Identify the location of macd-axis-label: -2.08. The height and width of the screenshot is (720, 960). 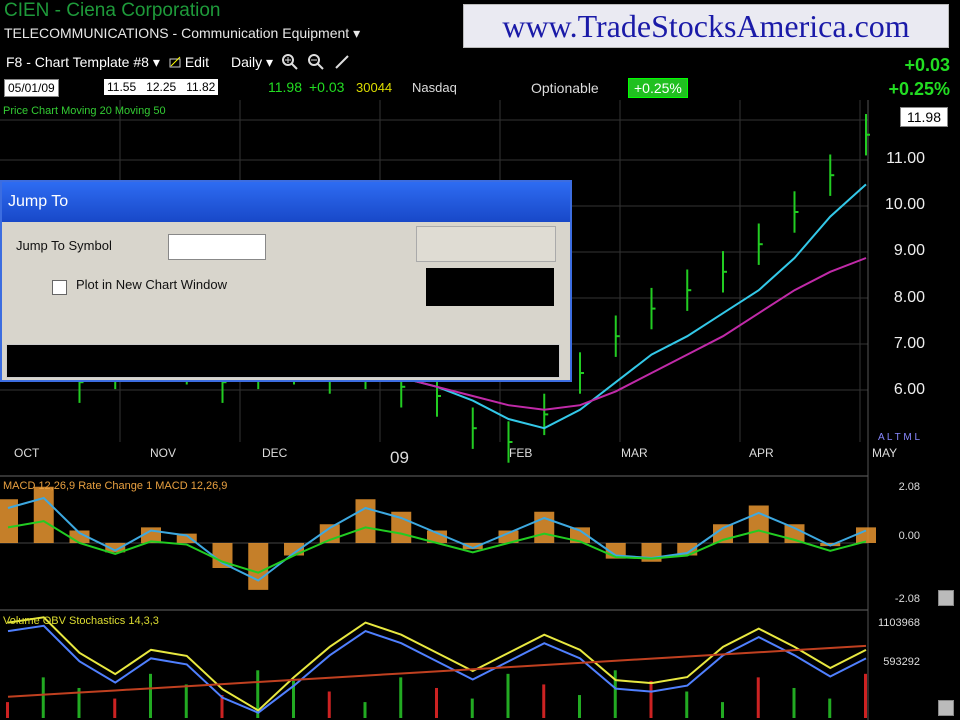
(907, 599).